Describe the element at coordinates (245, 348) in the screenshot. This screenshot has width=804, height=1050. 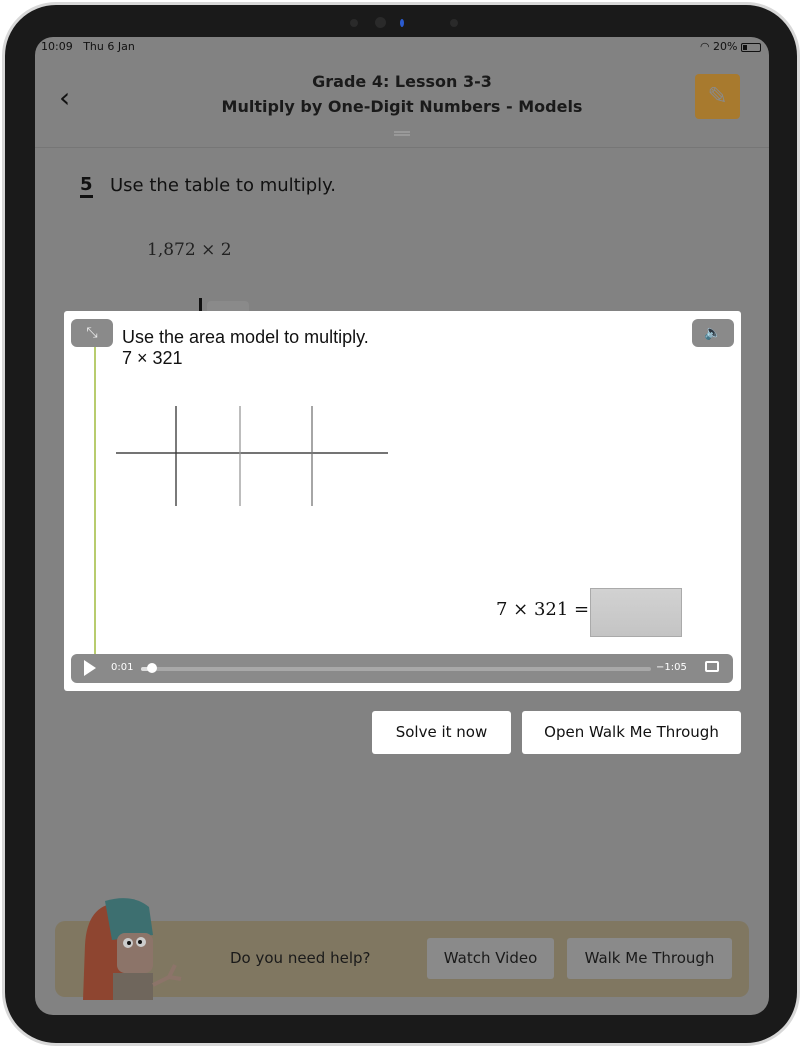
I see `video-prompt: Use the area model to multiply. 7 × 321` at that location.